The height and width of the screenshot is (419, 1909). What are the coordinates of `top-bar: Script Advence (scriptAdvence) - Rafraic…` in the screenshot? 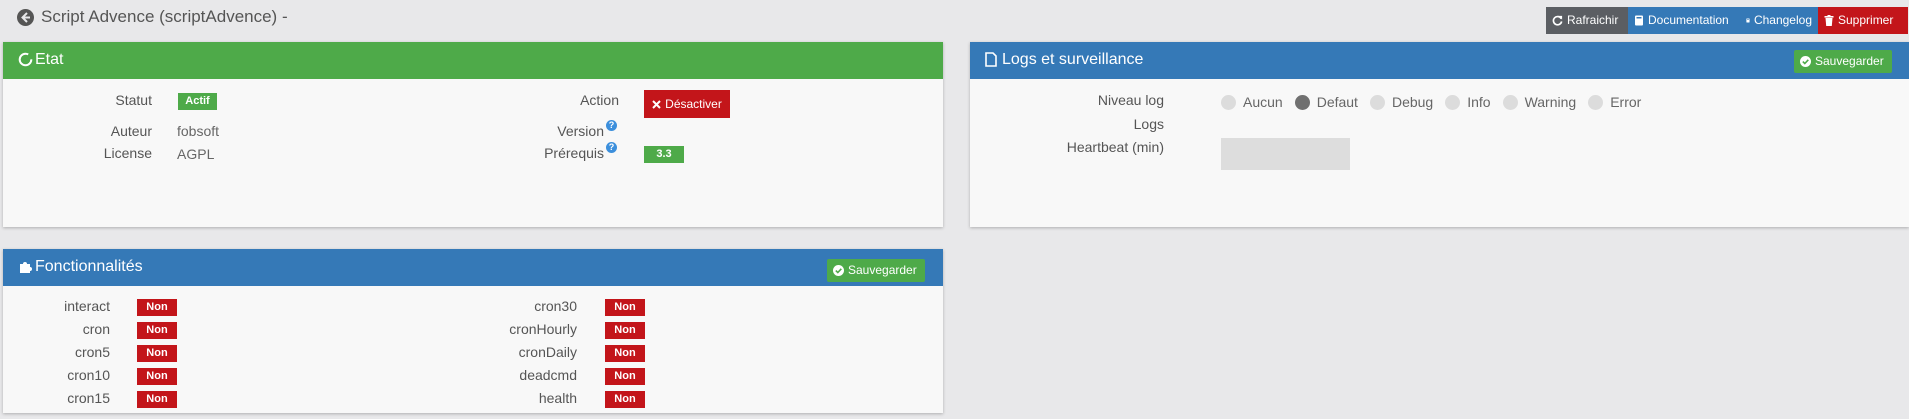 It's located at (954, 20).